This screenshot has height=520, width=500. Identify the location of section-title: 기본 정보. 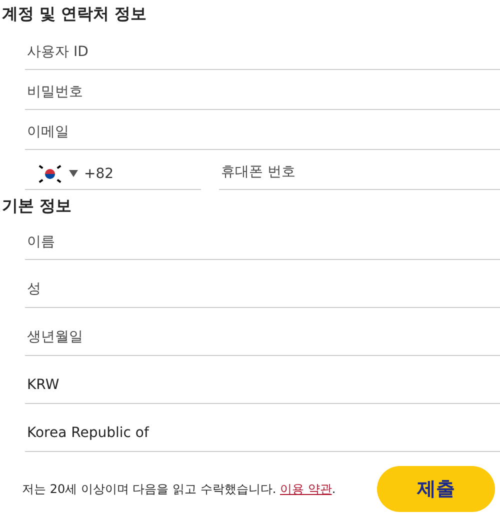
(37, 206).